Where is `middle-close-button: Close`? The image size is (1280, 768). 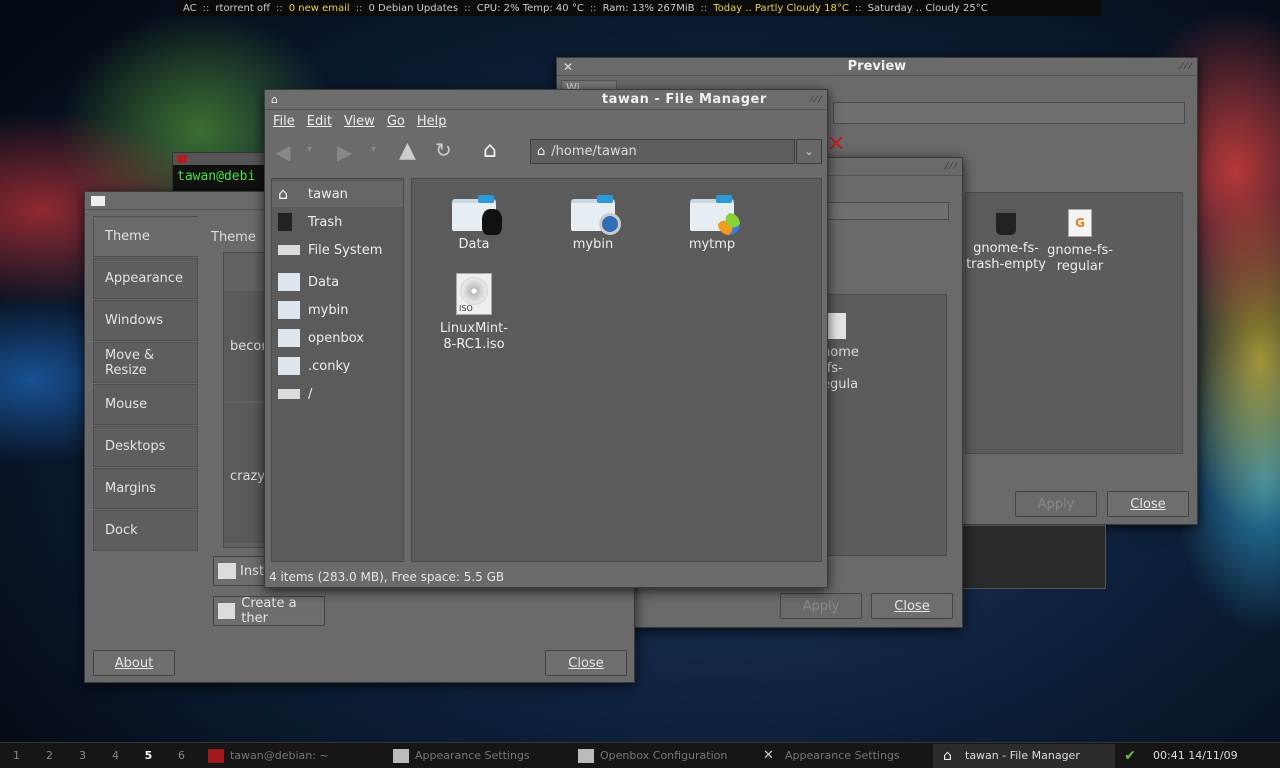
middle-close-button: Close is located at coordinates (912, 606).